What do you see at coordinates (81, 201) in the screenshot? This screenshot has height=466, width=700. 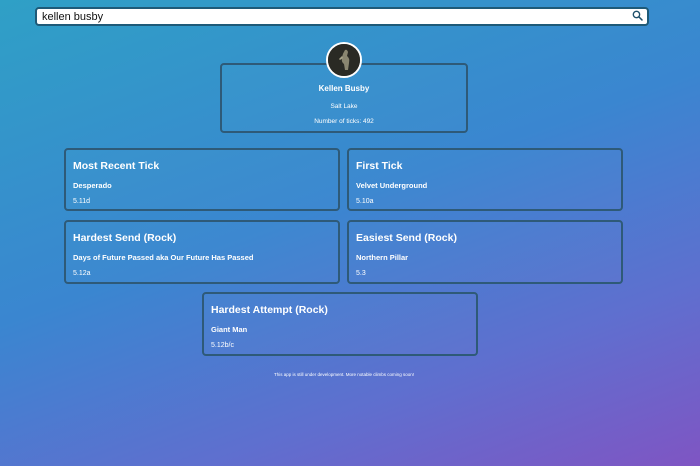 I see `stat-grade: 5.11d` at bounding box center [81, 201].